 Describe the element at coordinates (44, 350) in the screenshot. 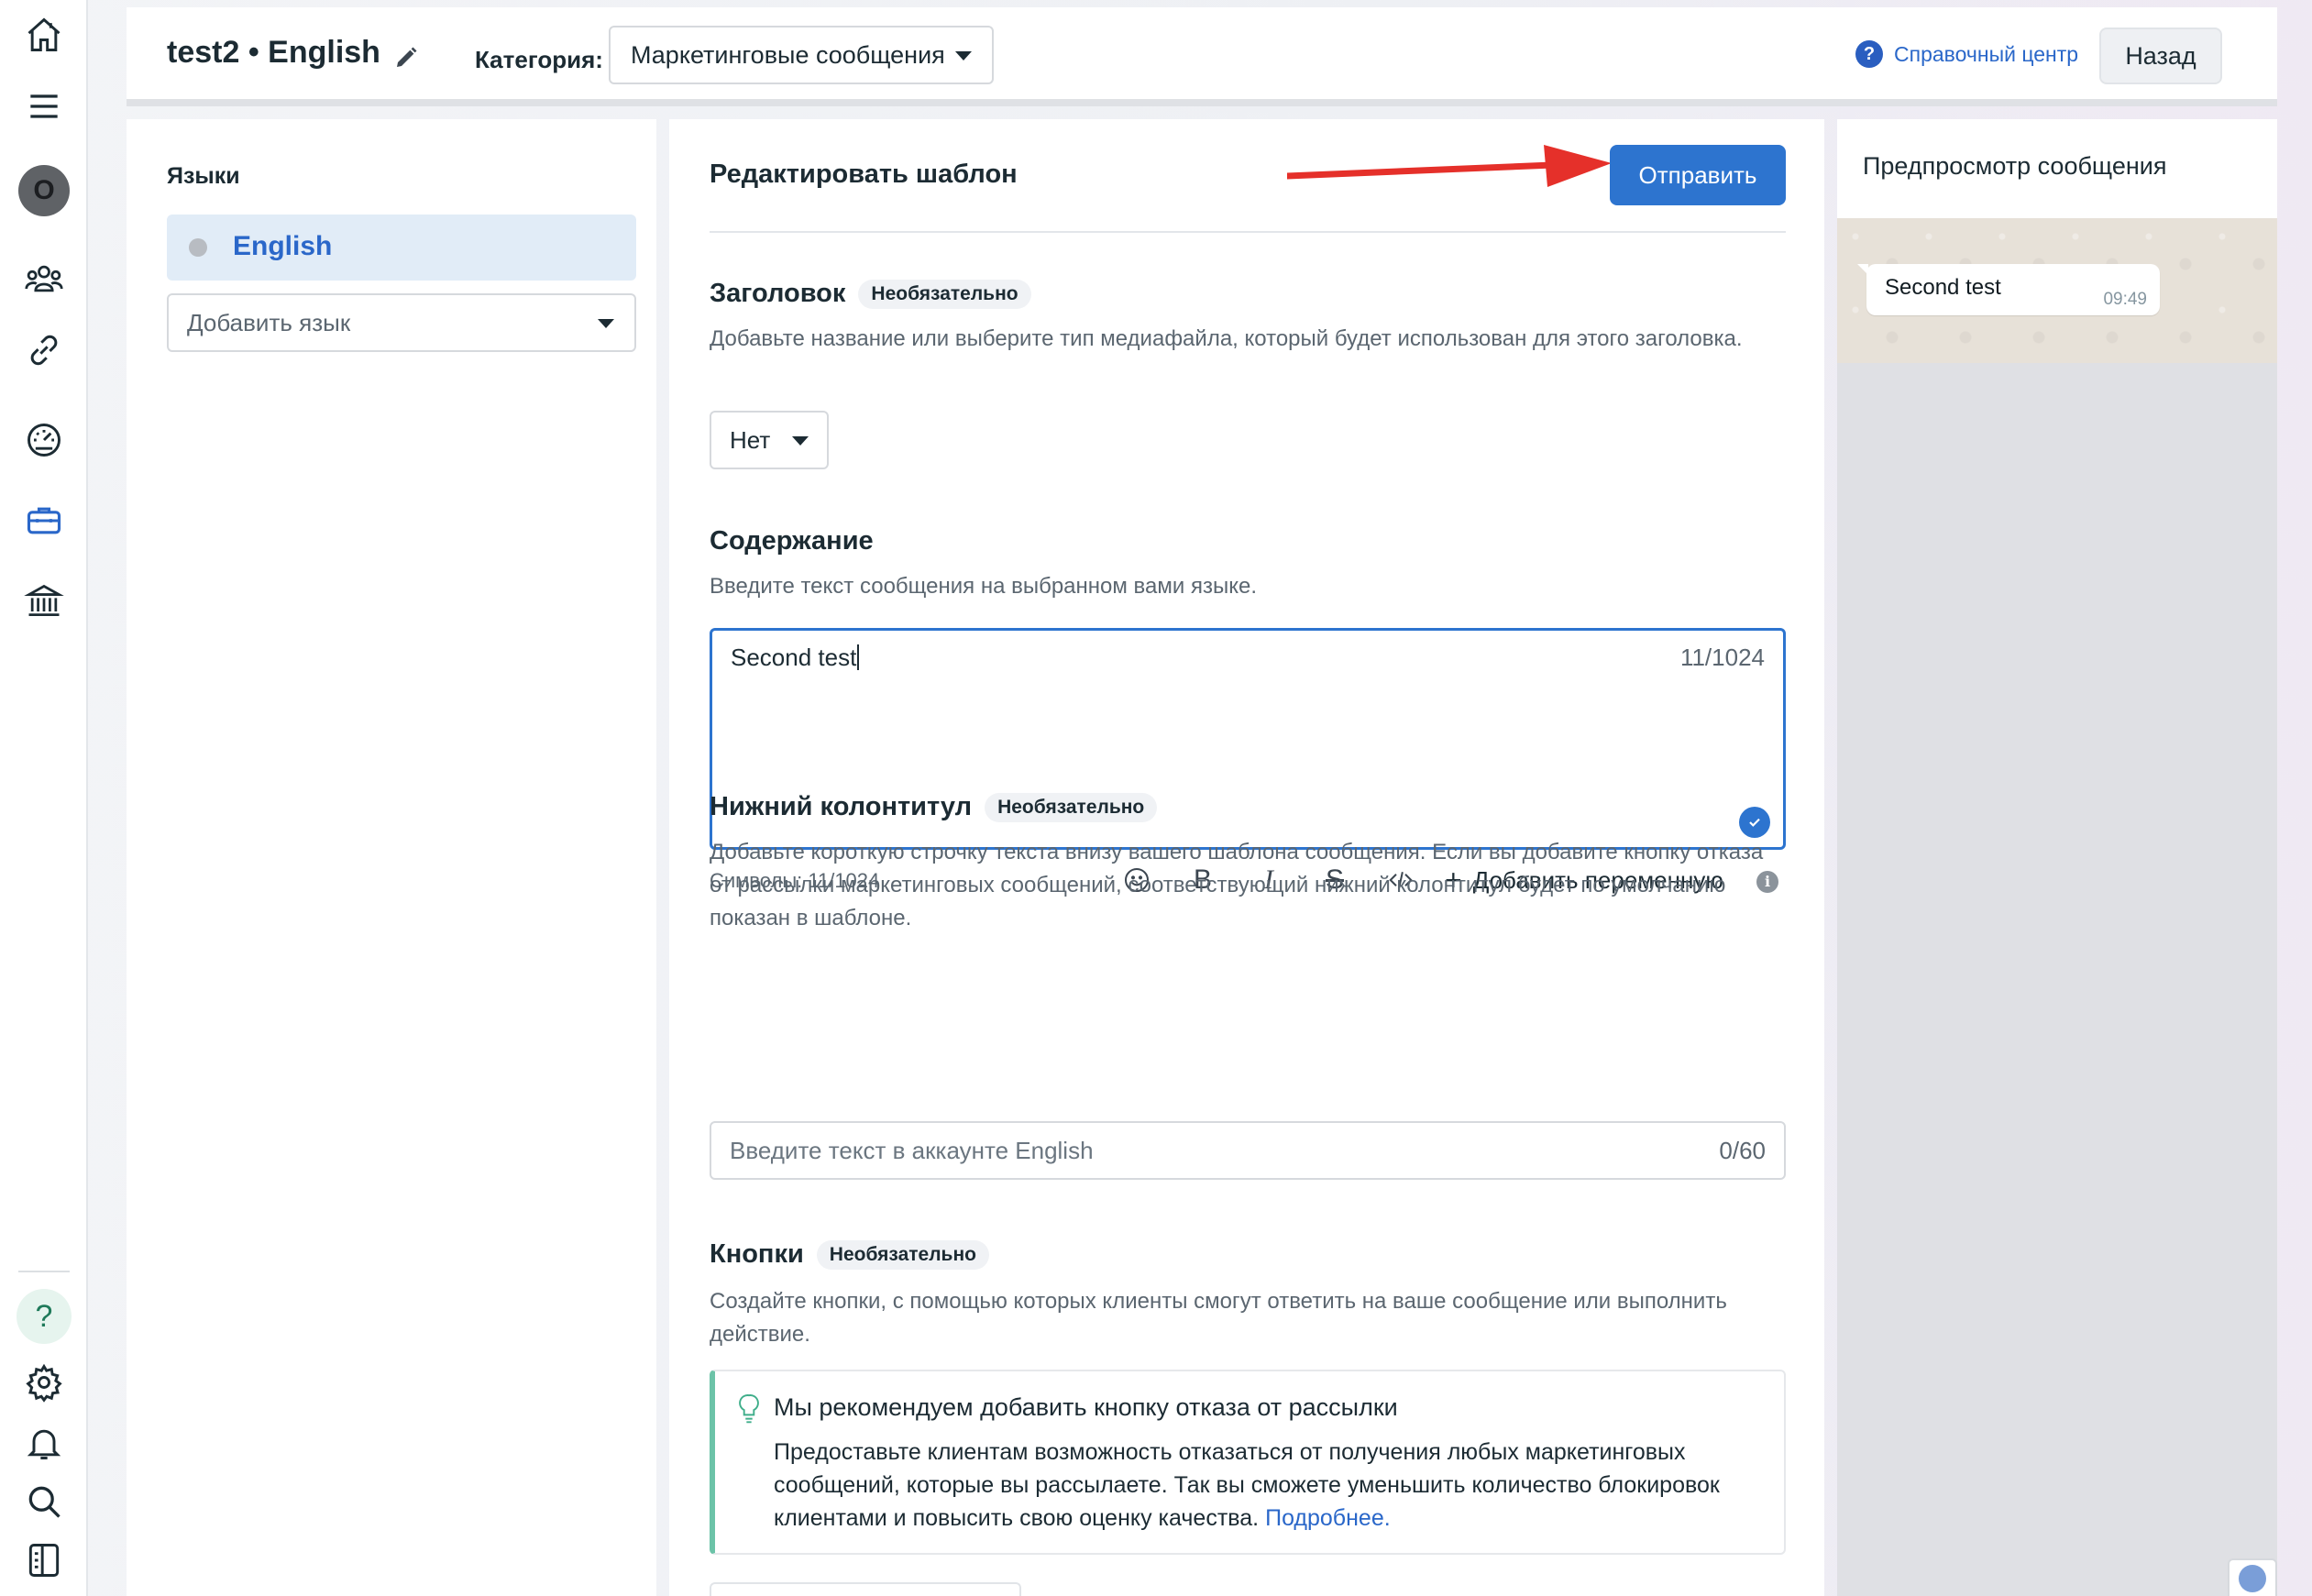

I see `link-icon` at that location.